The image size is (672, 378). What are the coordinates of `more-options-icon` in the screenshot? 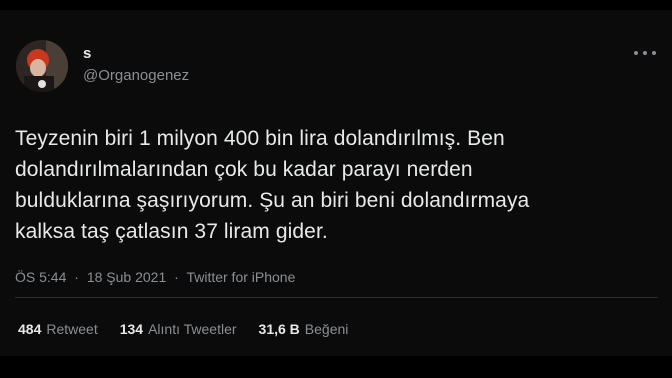 It's located at (645, 53).